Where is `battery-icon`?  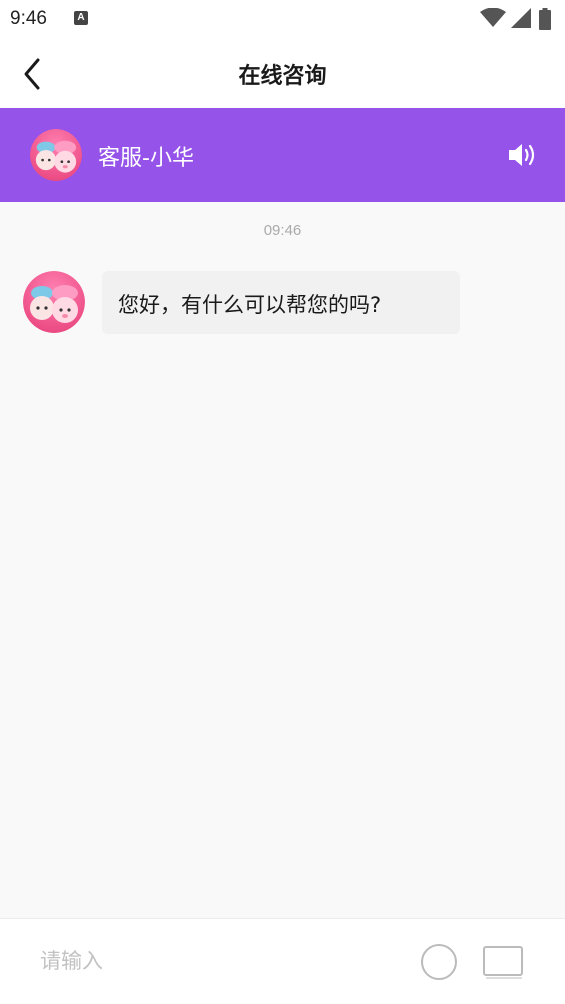 battery-icon is located at coordinates (545, 19).